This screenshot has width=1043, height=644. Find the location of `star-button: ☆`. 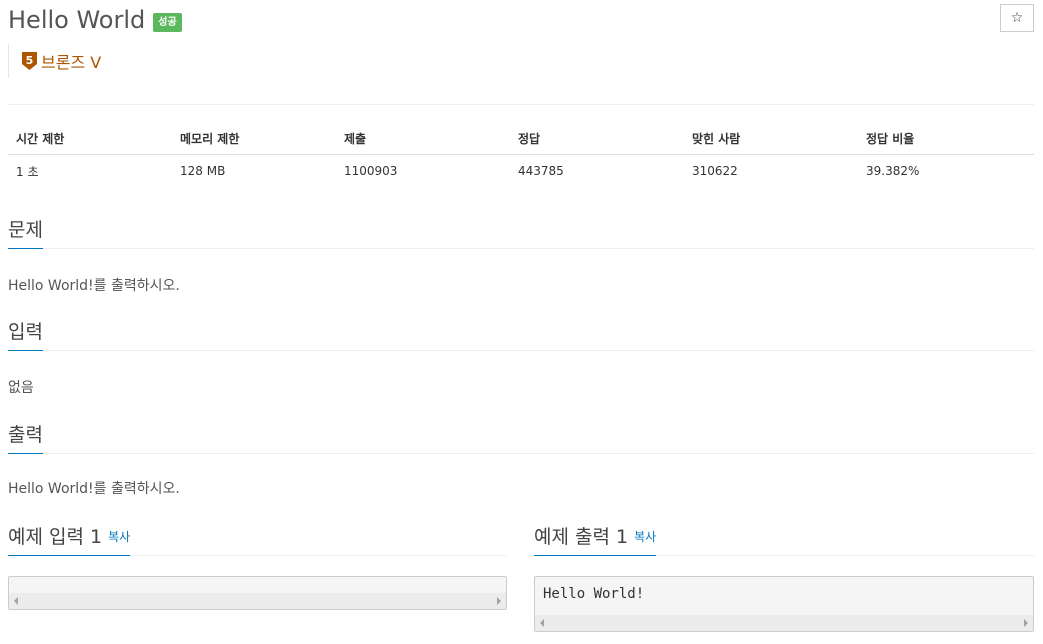

star-button: ☆ is located at coordinates (1017, 18).